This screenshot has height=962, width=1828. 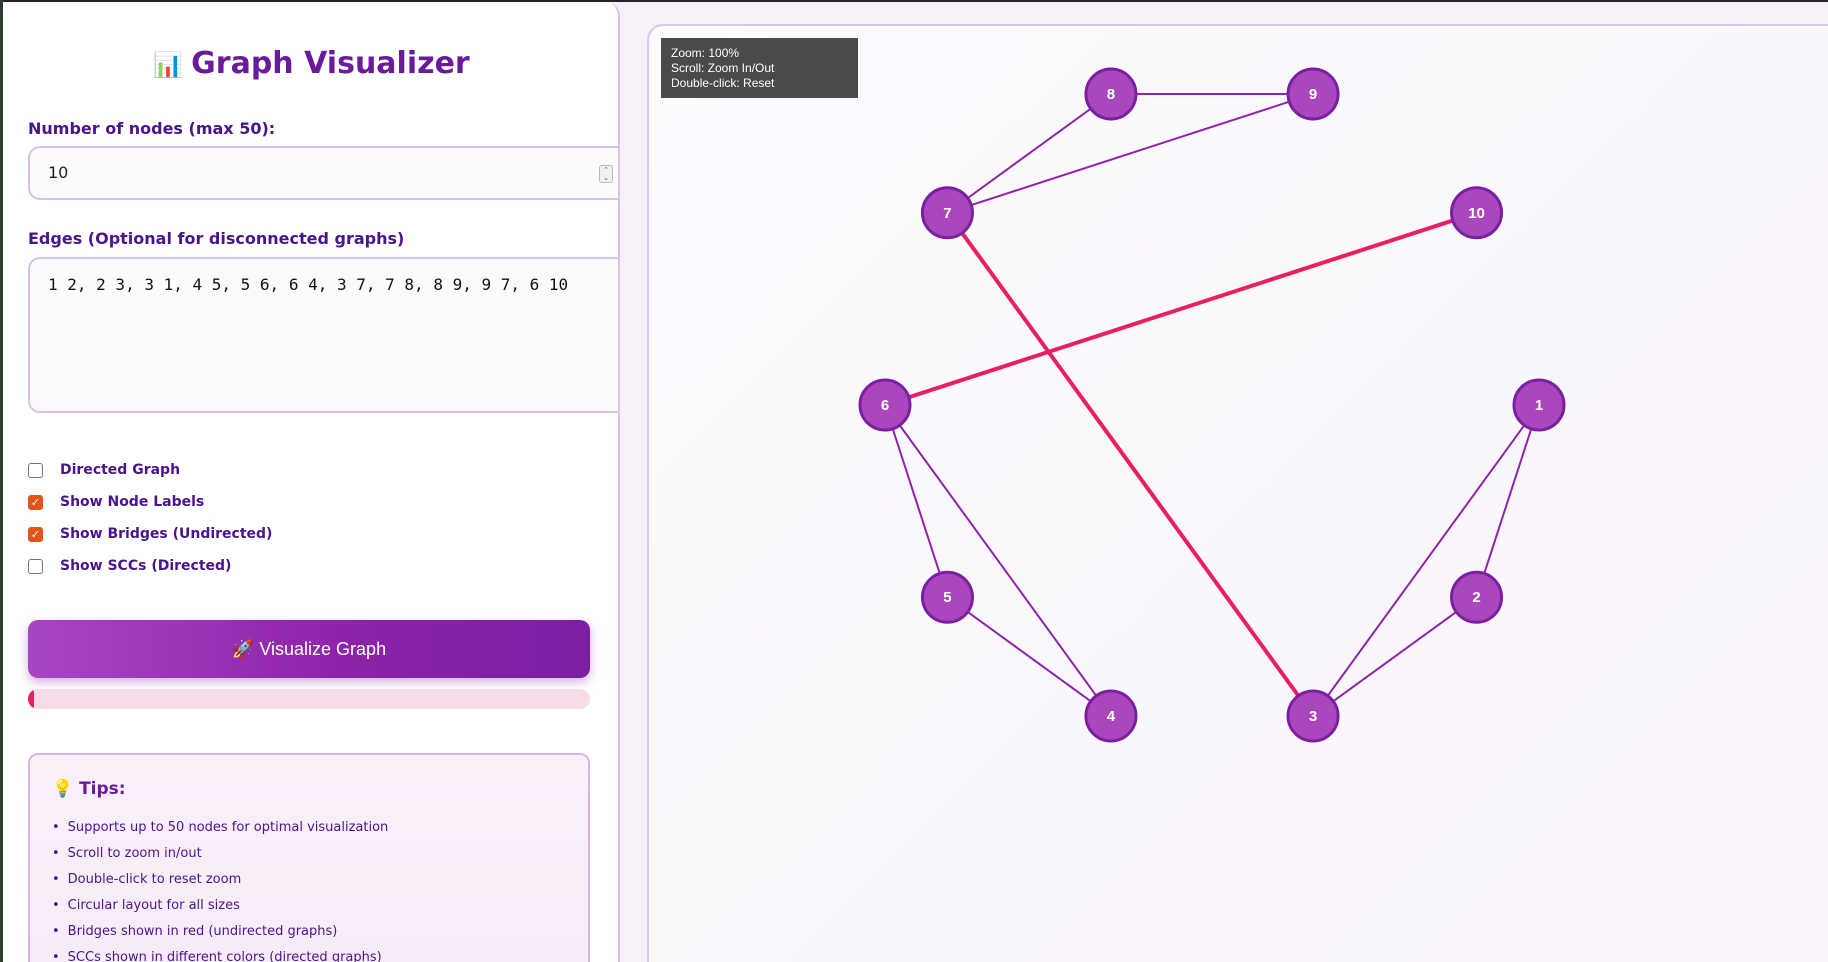 I want to click on tips-title: 💡 Tips:, so click(x=89, y=789).